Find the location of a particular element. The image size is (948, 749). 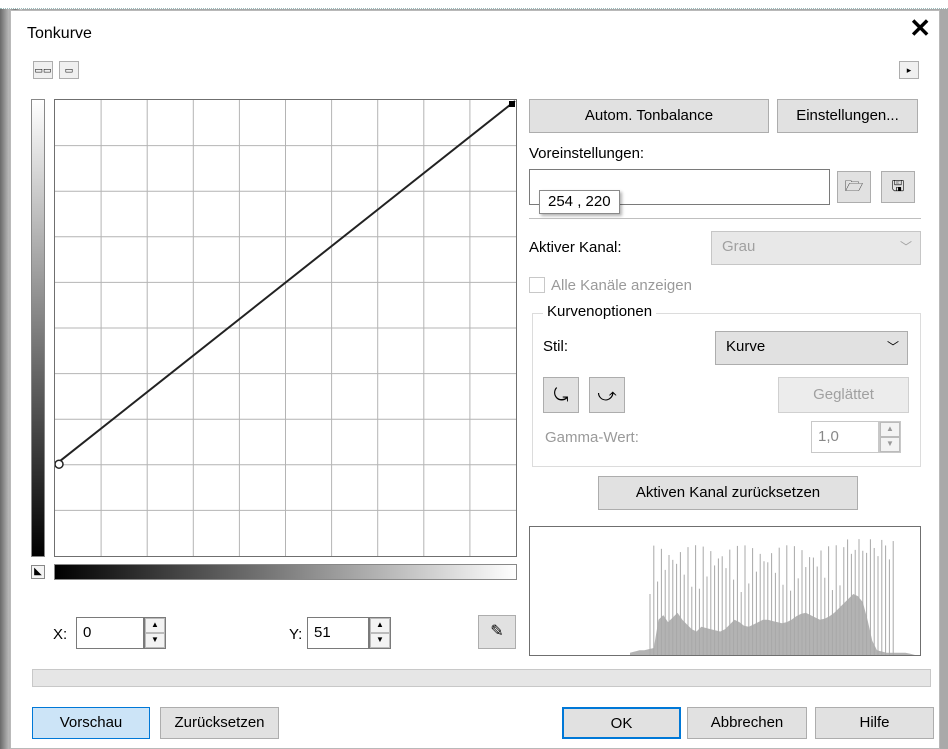

gamma-input: 1,0 is located at coordinates (845, 437).